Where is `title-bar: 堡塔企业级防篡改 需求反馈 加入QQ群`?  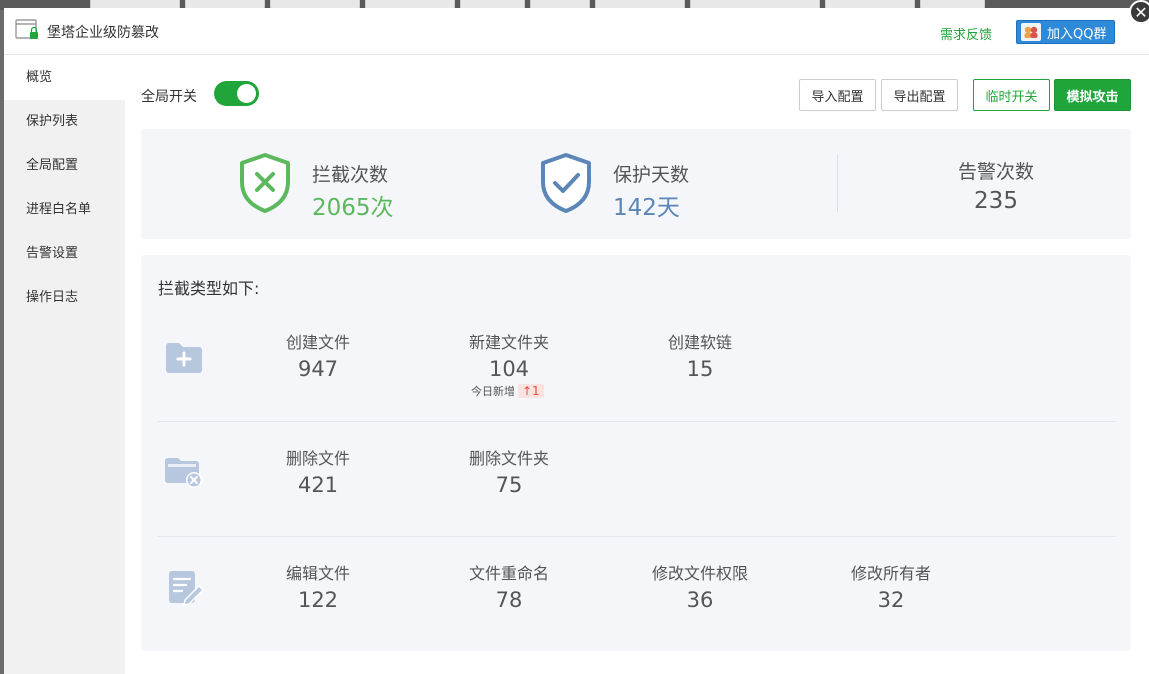 title-bar: 堡塔企业级防篡改 需求反馈 加入QQ群 is located at coordinates (576, 31).